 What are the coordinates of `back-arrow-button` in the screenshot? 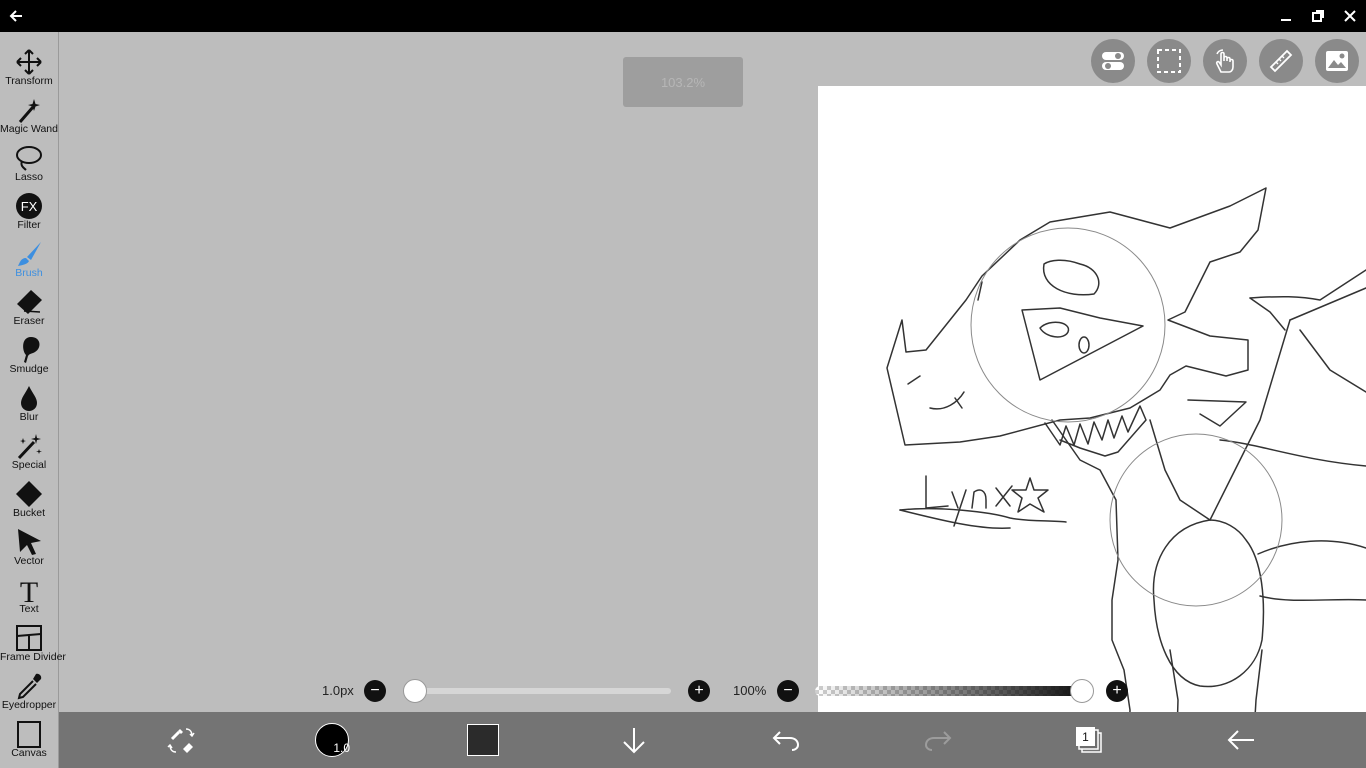 It's located at (1241, 740).